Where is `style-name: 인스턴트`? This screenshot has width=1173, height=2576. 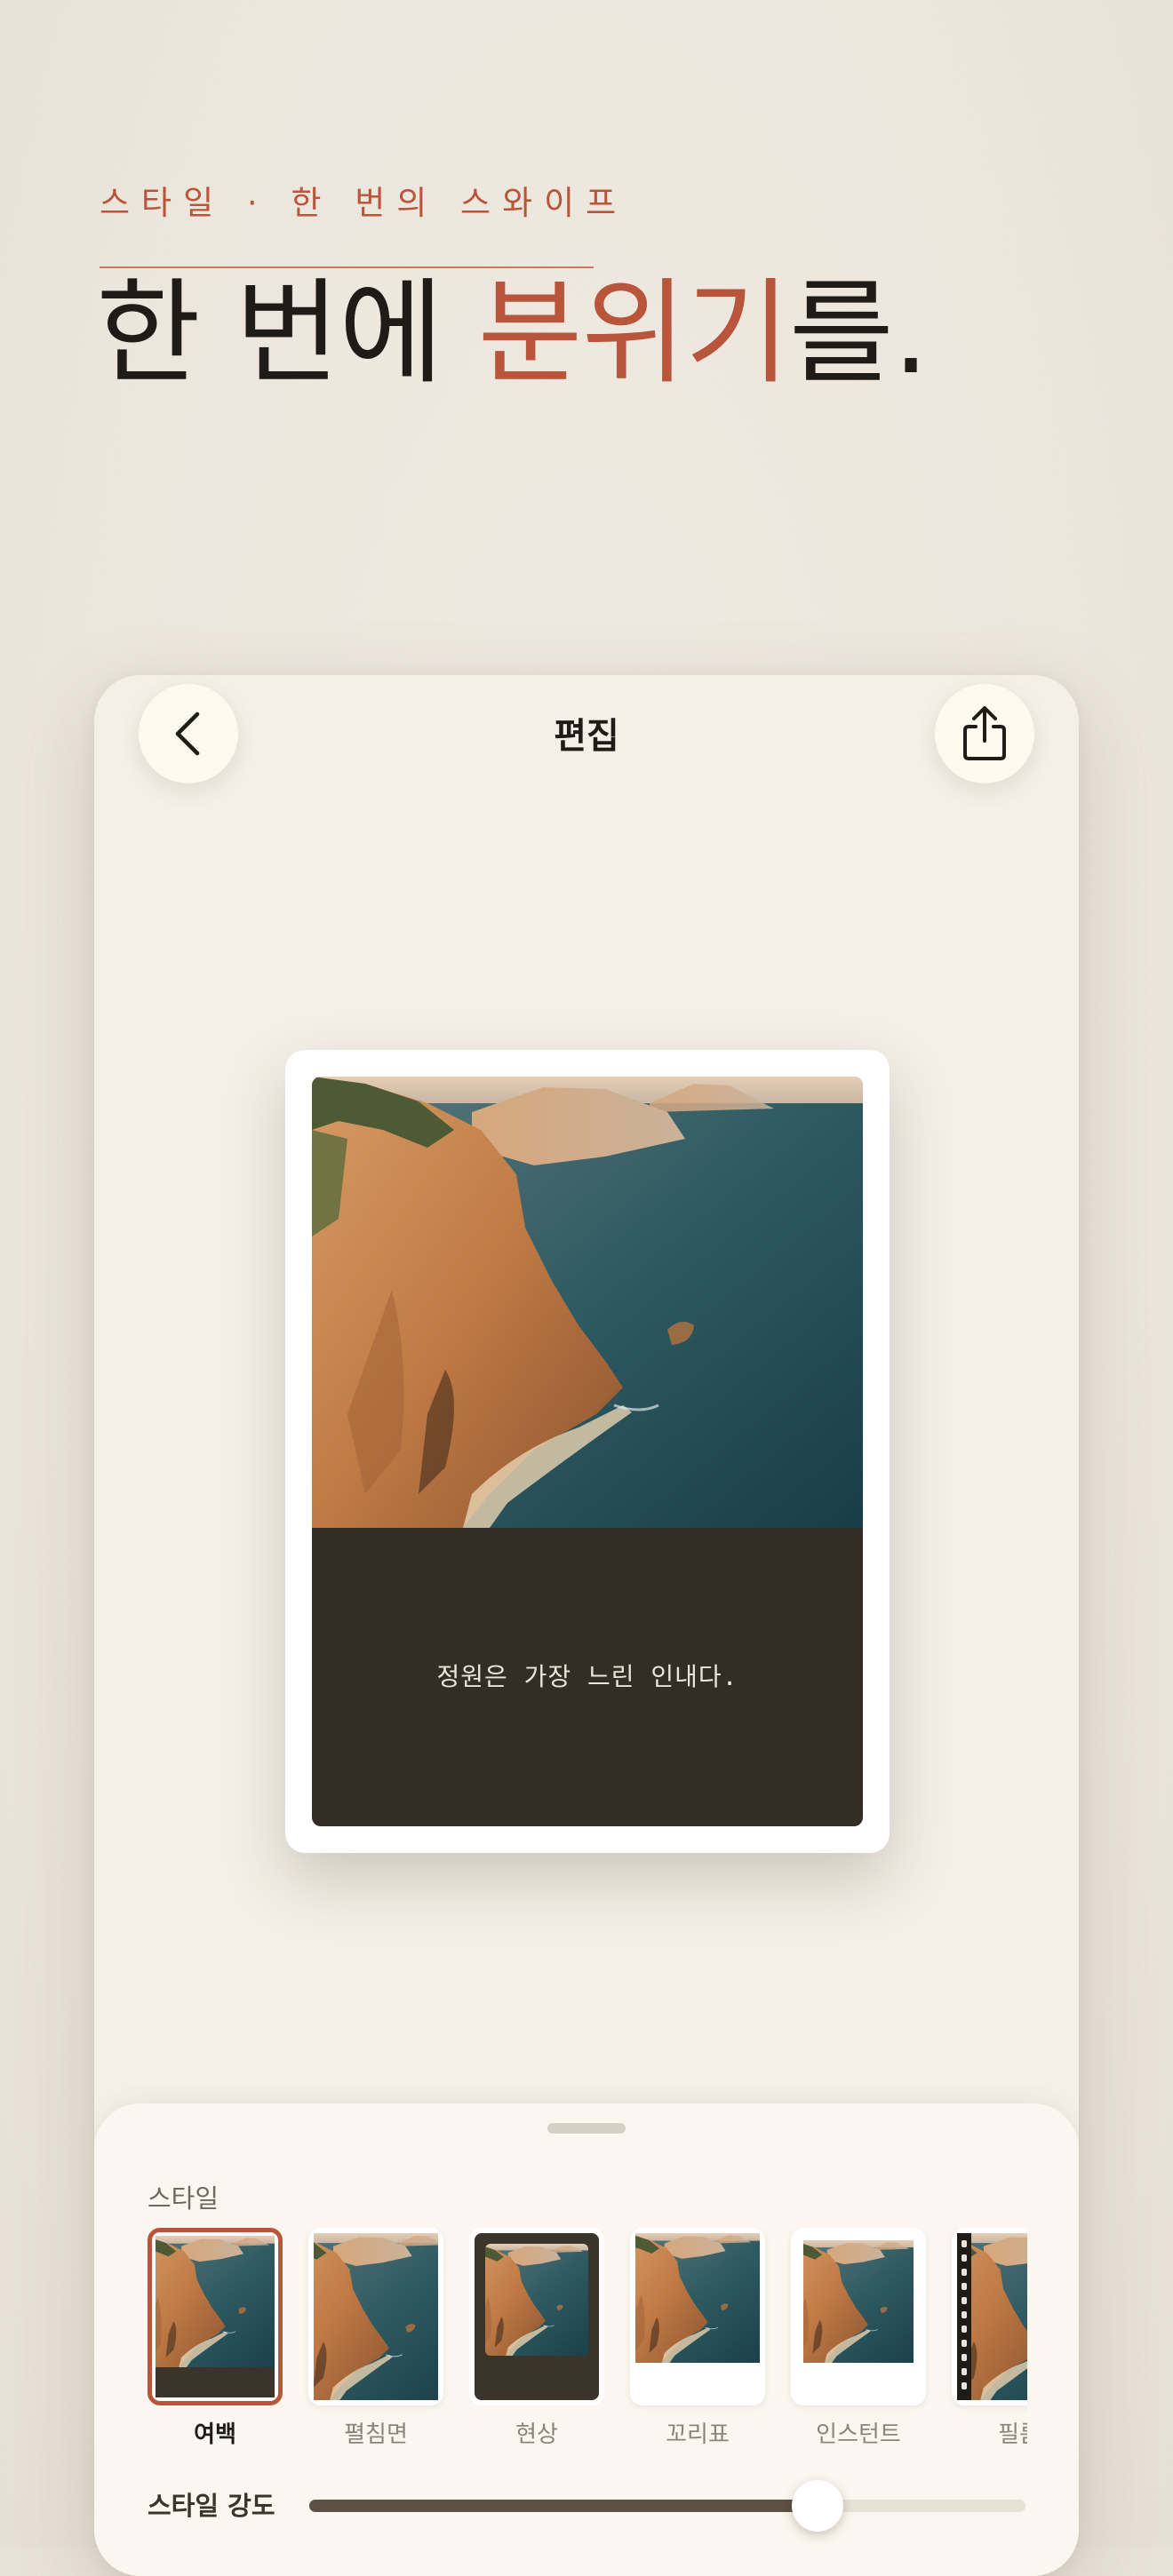
style-name: 인스턴트 is located at coordinates (858, 2434).